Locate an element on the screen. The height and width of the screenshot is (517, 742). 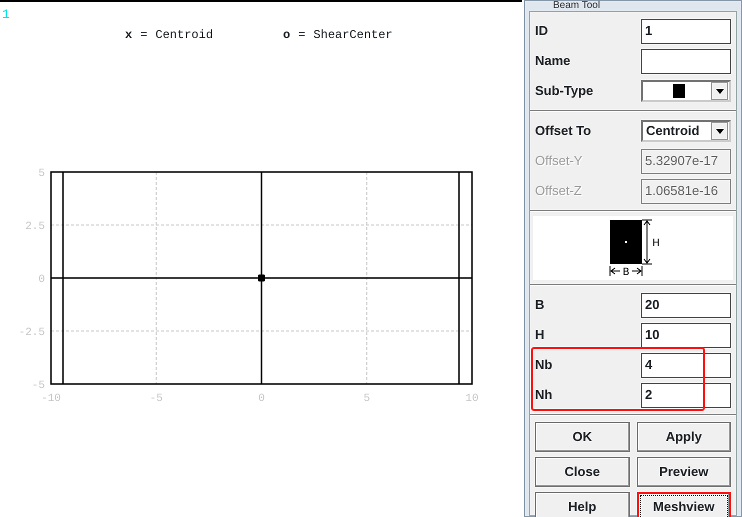
input-field: 1.06581e-16 is located at coordinates (686, 191).